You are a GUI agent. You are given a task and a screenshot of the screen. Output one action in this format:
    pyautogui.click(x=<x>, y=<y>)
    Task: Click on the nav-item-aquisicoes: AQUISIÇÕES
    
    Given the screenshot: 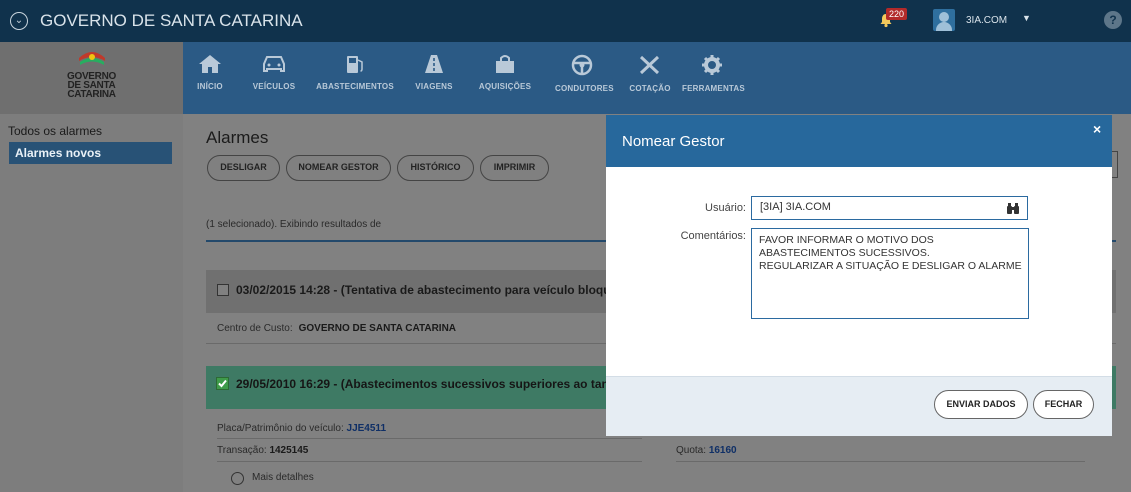 What is the action you would take?
    pyautogui.click(x=505, y=78)
    